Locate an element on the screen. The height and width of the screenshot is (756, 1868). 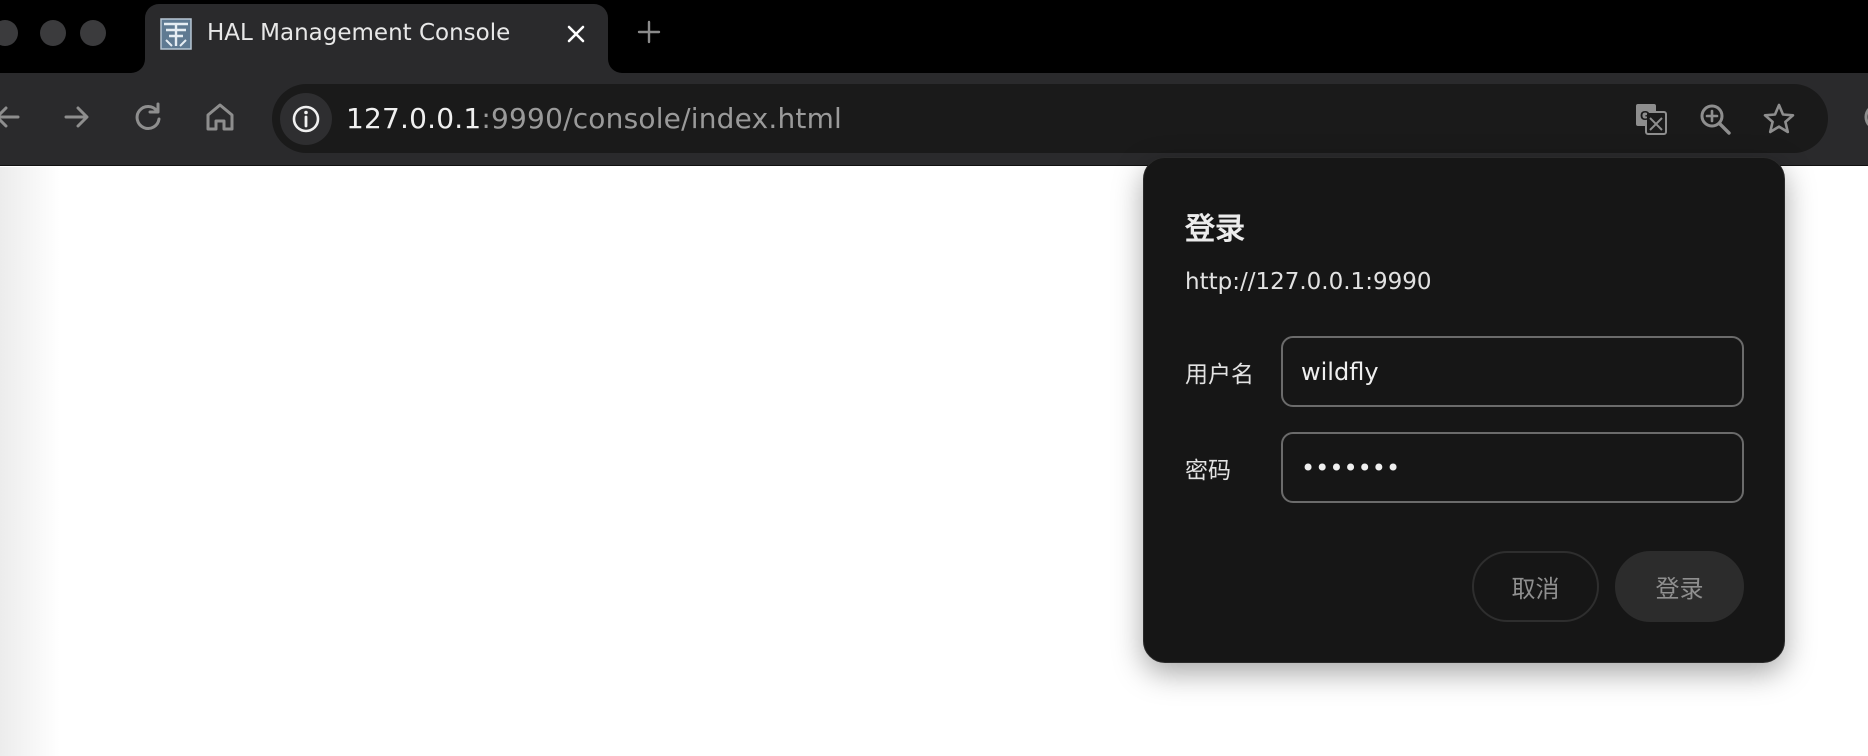
window-close-dot is located at coordinates (9, 33).